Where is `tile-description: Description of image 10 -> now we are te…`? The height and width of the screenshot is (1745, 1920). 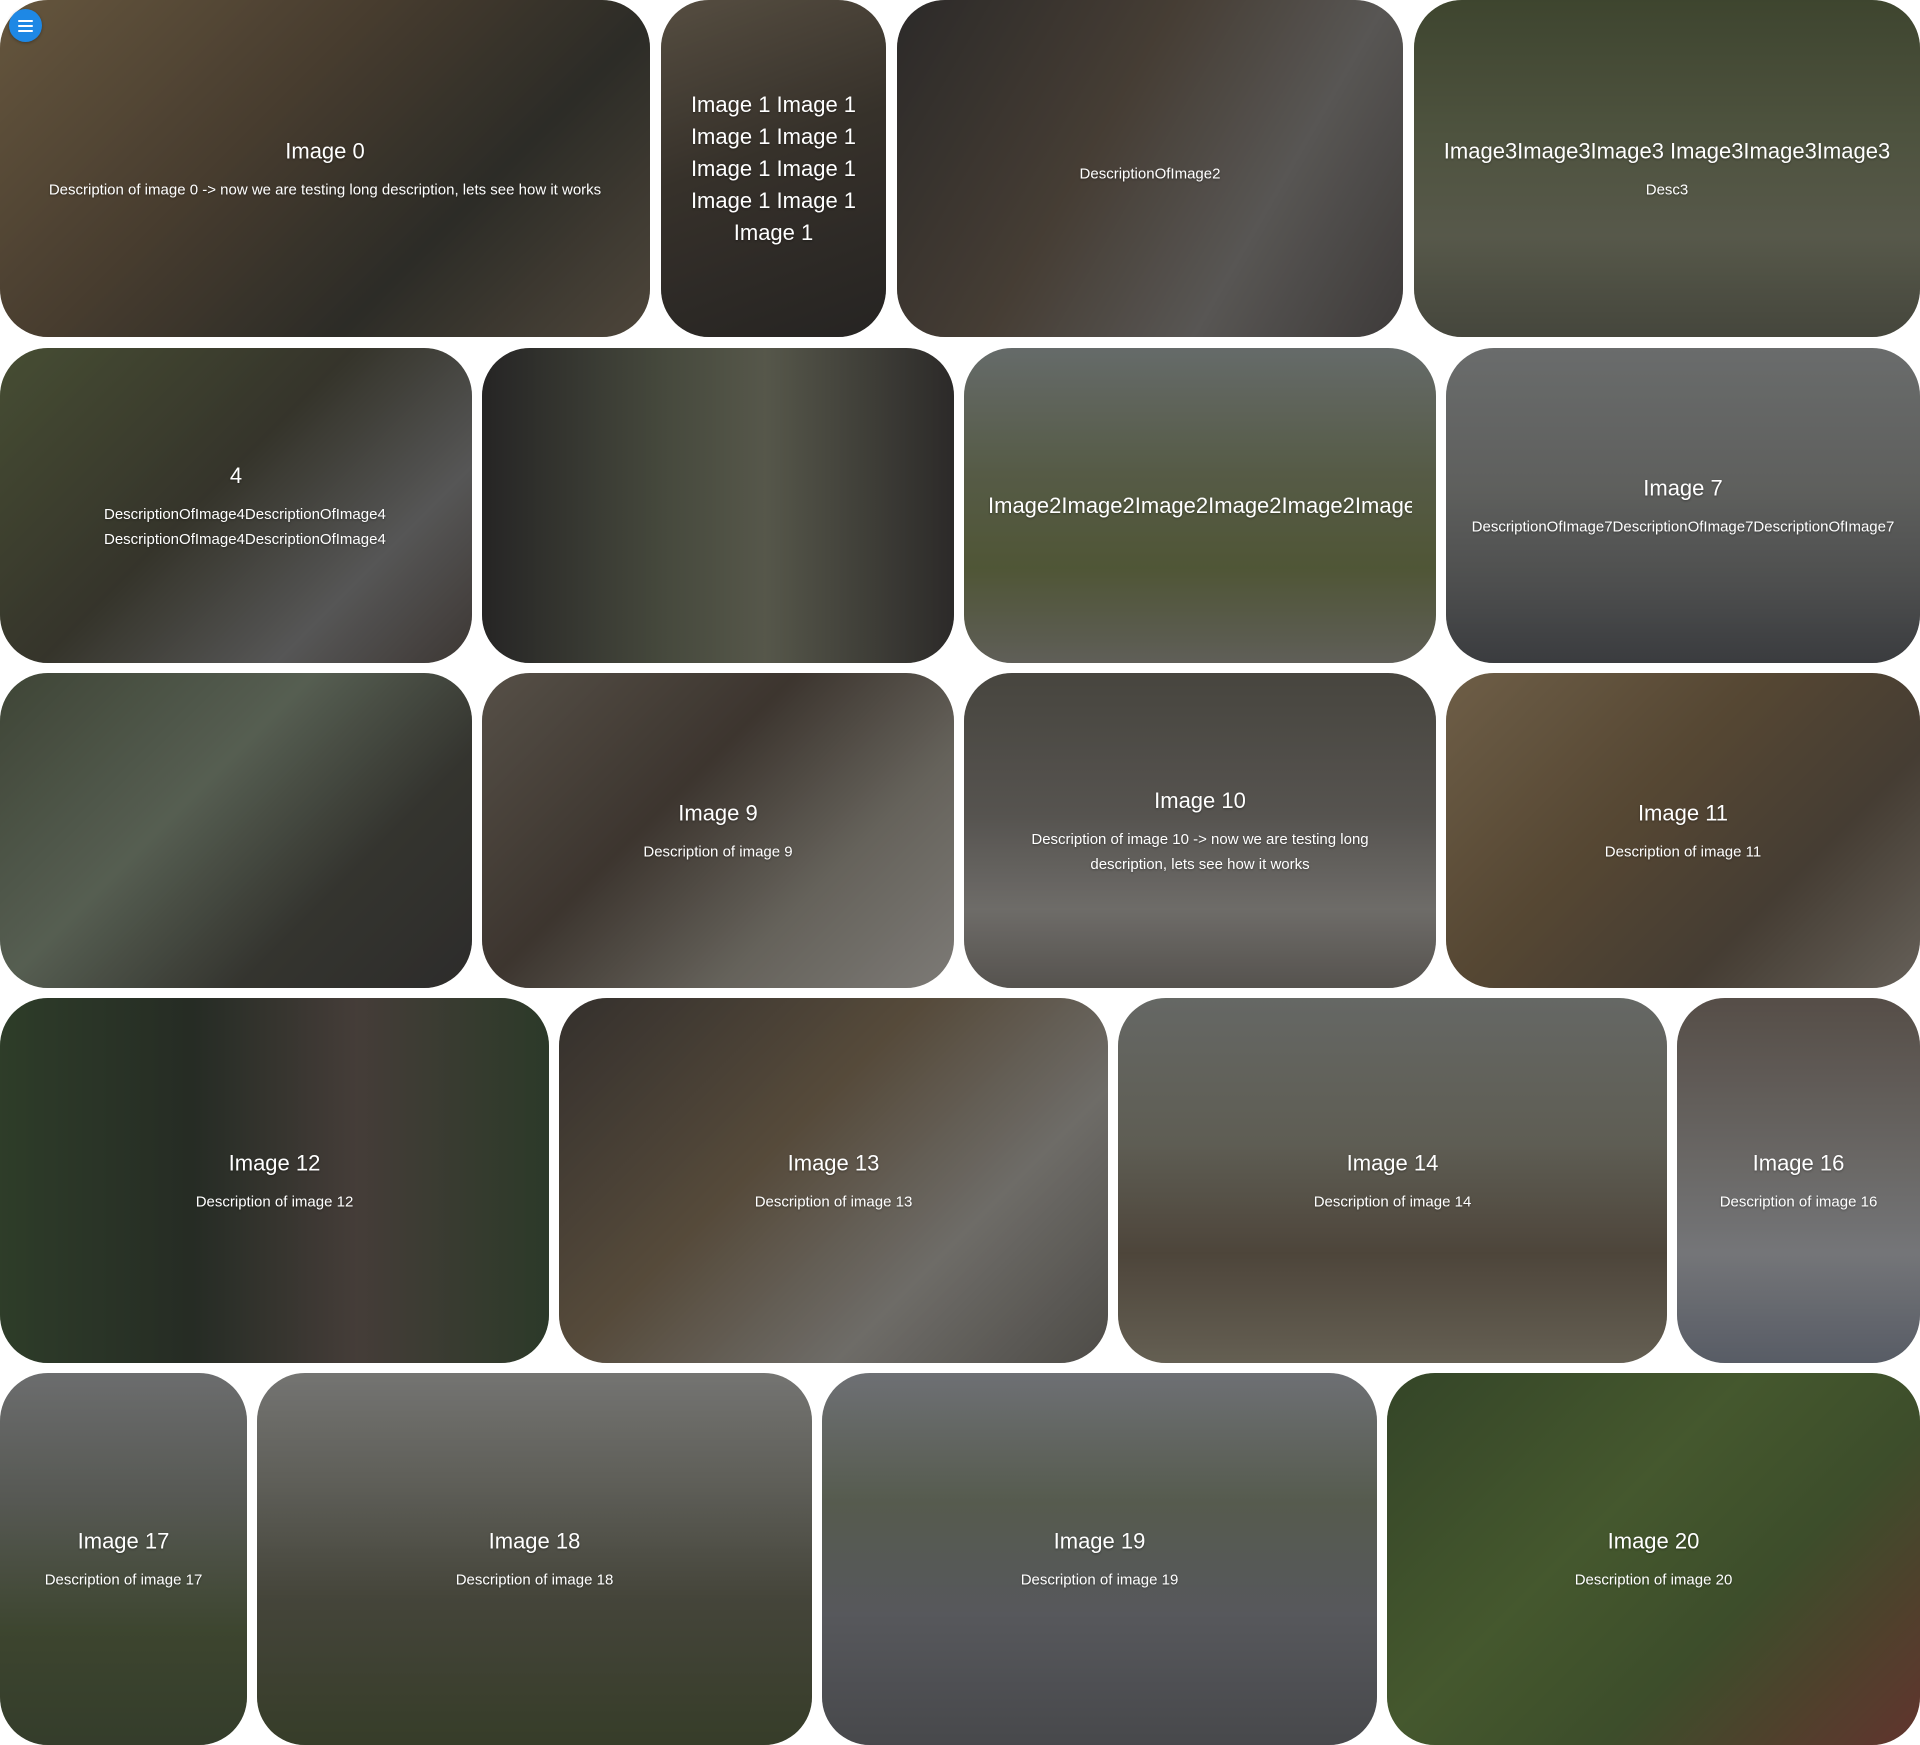 tile-description: Description of image 10 -> now we are te… is located at coordinates (1200, 851).